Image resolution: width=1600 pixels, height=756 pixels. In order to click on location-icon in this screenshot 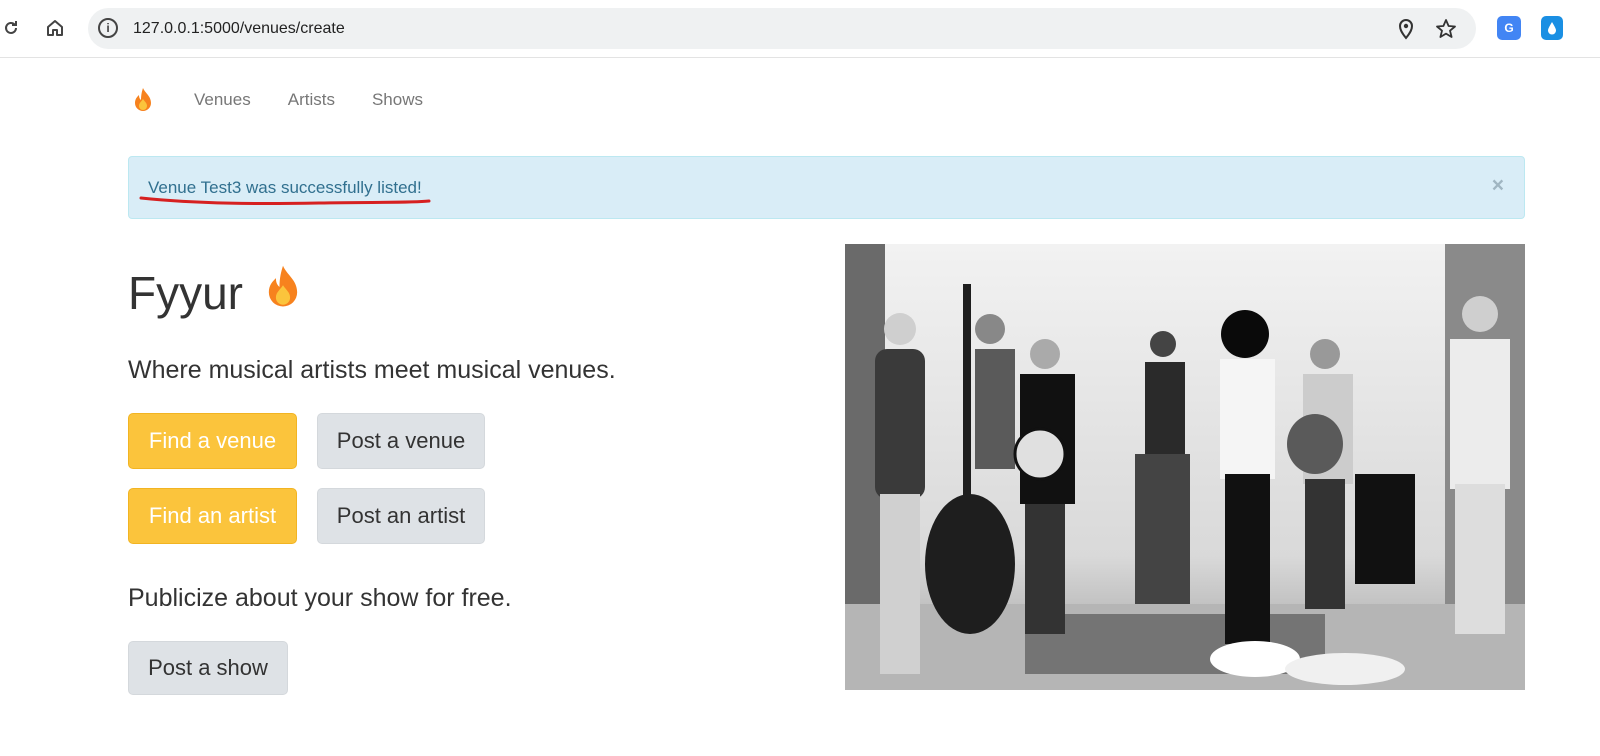, I will do `click(1406, 29)`.